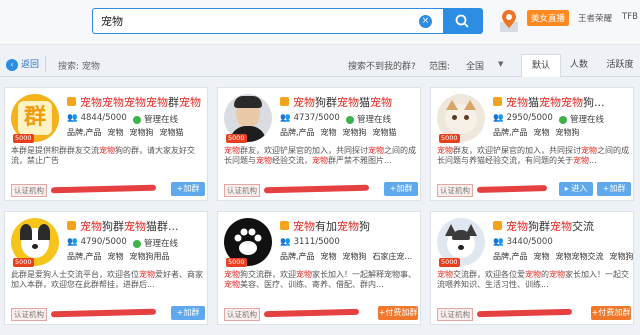  I want to click on back-button: ‹ 返回, so click(22, 64).